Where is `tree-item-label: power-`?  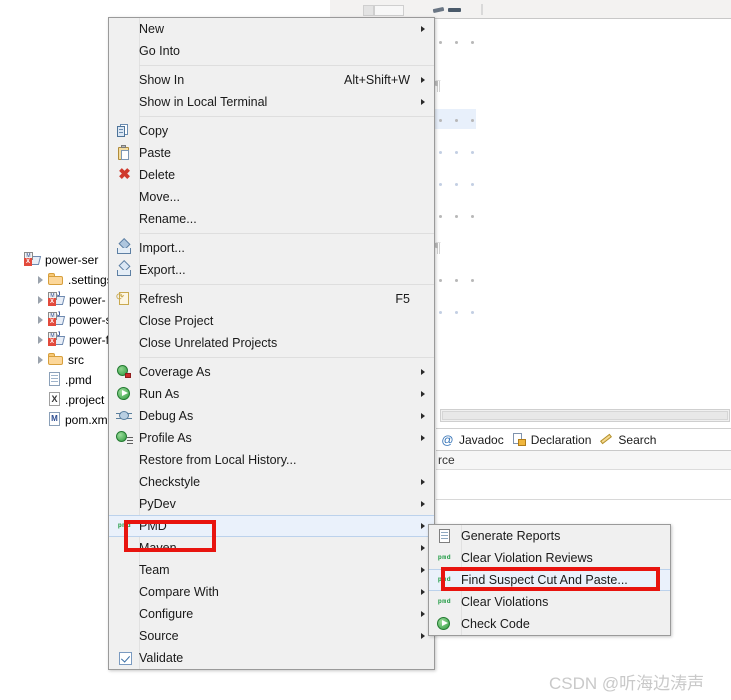
tree-item-label: power- is located at coordinates (87, 299).